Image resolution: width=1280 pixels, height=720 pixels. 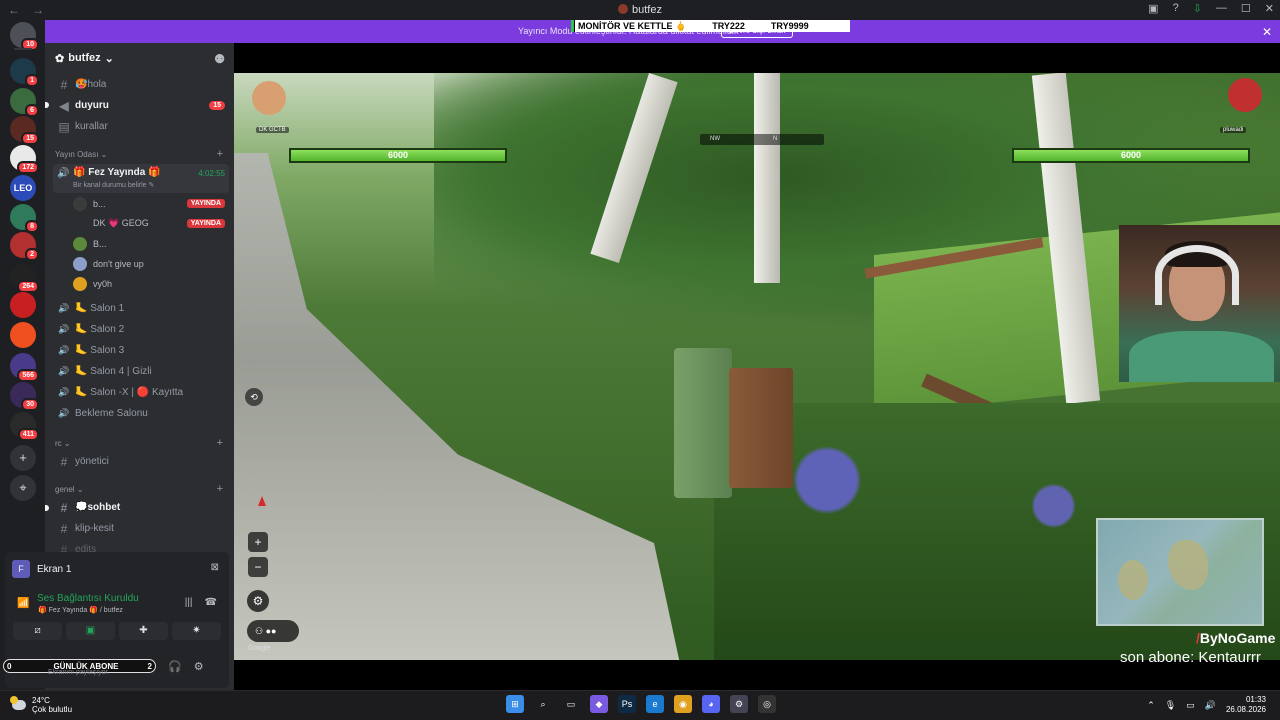 What do you see at coordinates (24, 246) in the screenshot?
I see `server-icon-server-7: 2` at bounding box center [24, 246].